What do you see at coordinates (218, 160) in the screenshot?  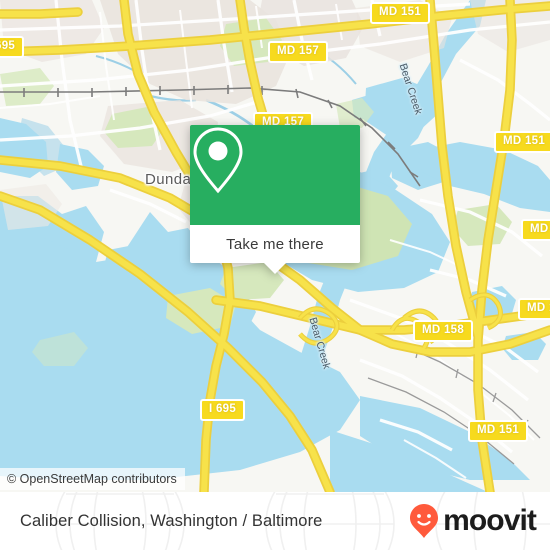 I see `map-pin-icon` at bounding box center [218, 160].